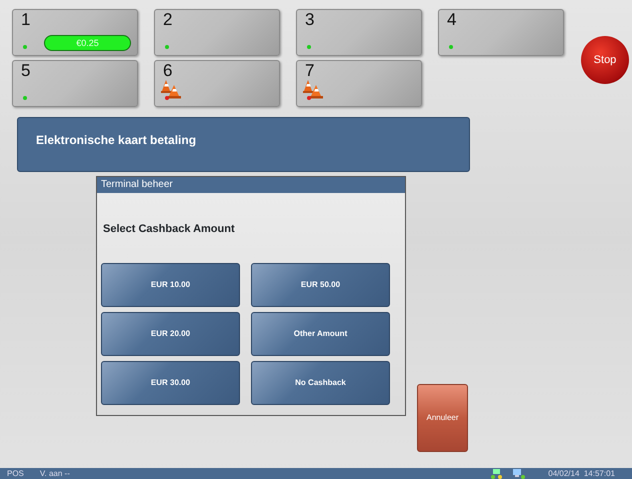 The height and width of the screenshot is (479, 632). I want to click on option-button: EUR 30.00, so click(170, 383).